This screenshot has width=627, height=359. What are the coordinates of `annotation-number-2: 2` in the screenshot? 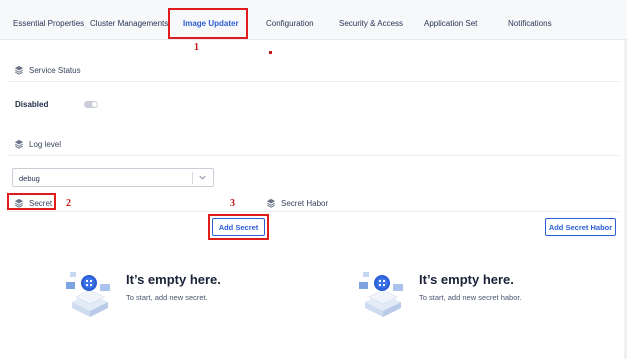 It's located at (68, 203).